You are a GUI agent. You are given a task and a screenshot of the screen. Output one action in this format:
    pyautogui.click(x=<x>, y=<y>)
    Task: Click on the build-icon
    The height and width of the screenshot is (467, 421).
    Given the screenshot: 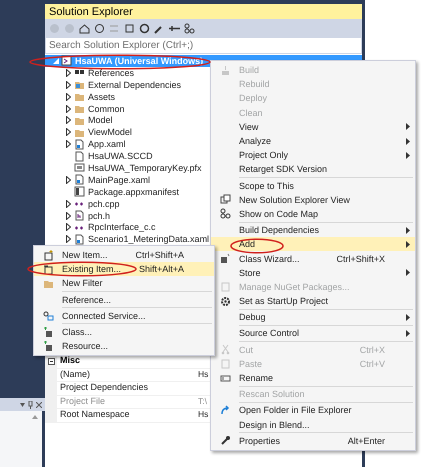 What is the action you would take?
    pyautogui.click(x=225, y=70)
    